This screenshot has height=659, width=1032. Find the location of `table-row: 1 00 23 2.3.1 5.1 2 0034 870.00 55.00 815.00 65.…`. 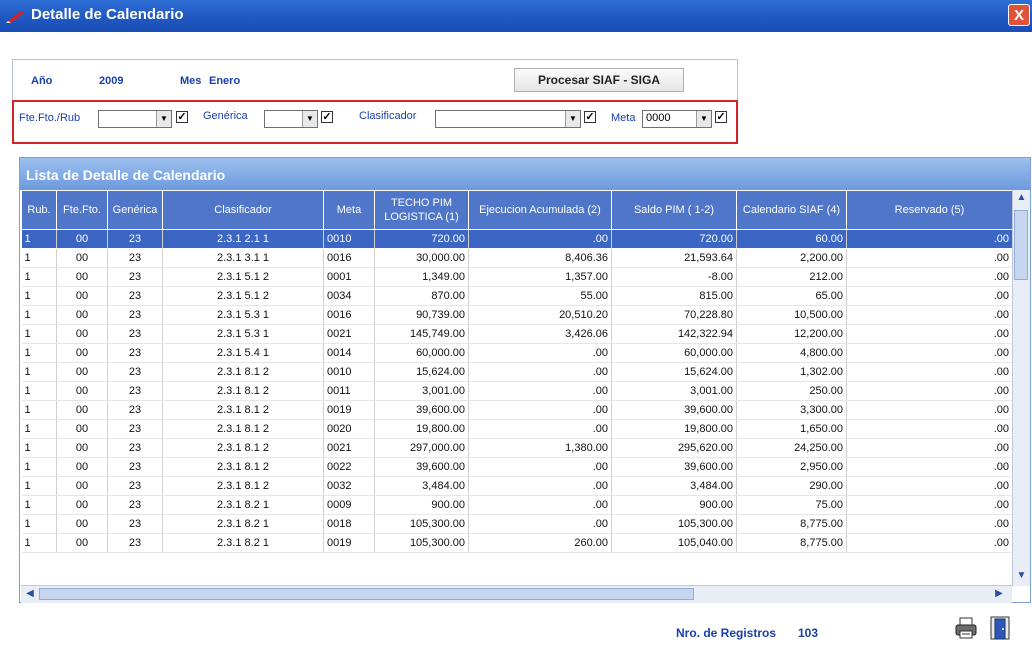

table-row: 1 00 23 2.3.1 5.1 2 0034 870.00 55.00 815.00 65.… is located at coordinates (517, 296).